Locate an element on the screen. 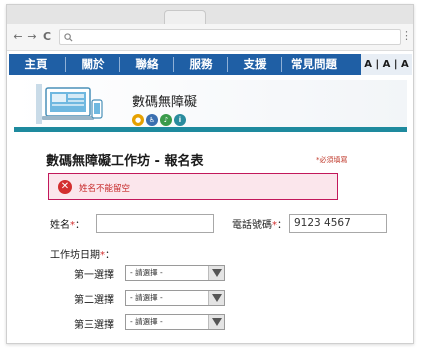  required-note: *必須填寫 is located at coordinates (332, 160).